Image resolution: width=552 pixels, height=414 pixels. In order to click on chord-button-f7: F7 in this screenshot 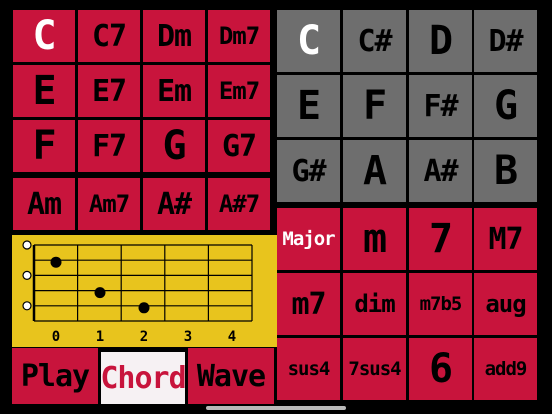, I will do `click(109, 146)`.